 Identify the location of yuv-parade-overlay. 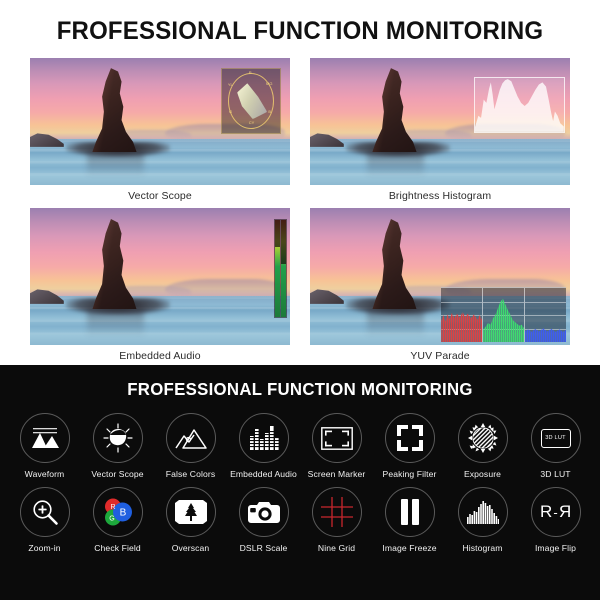
(504, 315).